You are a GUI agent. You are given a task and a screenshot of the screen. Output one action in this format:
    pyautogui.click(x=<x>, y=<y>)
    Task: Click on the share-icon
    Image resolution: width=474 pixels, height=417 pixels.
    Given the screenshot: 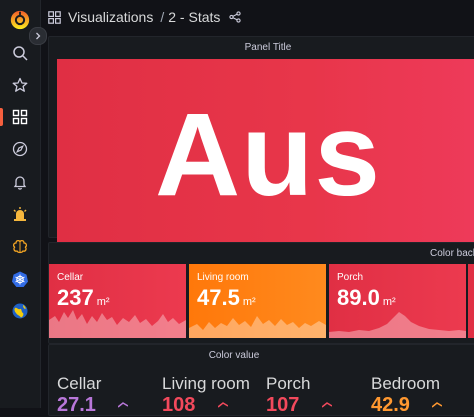 What is the action you would take?
    pyautogui.click(x=235, y=17)
    